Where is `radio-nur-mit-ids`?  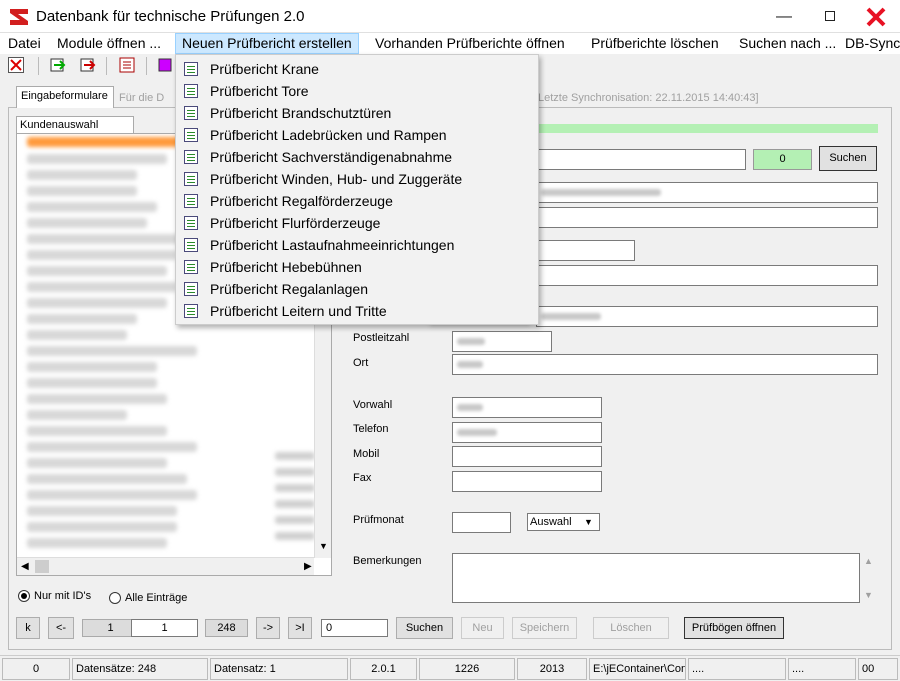 radio-nur-mit-ids is located at coordinates (24, 596).